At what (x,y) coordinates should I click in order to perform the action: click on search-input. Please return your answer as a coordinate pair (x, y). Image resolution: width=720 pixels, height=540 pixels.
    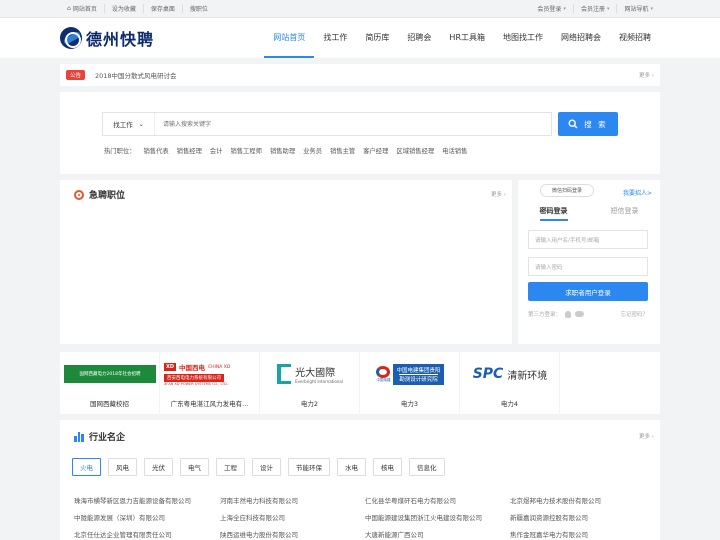
    Looking at the image, I should click on (353, 124).